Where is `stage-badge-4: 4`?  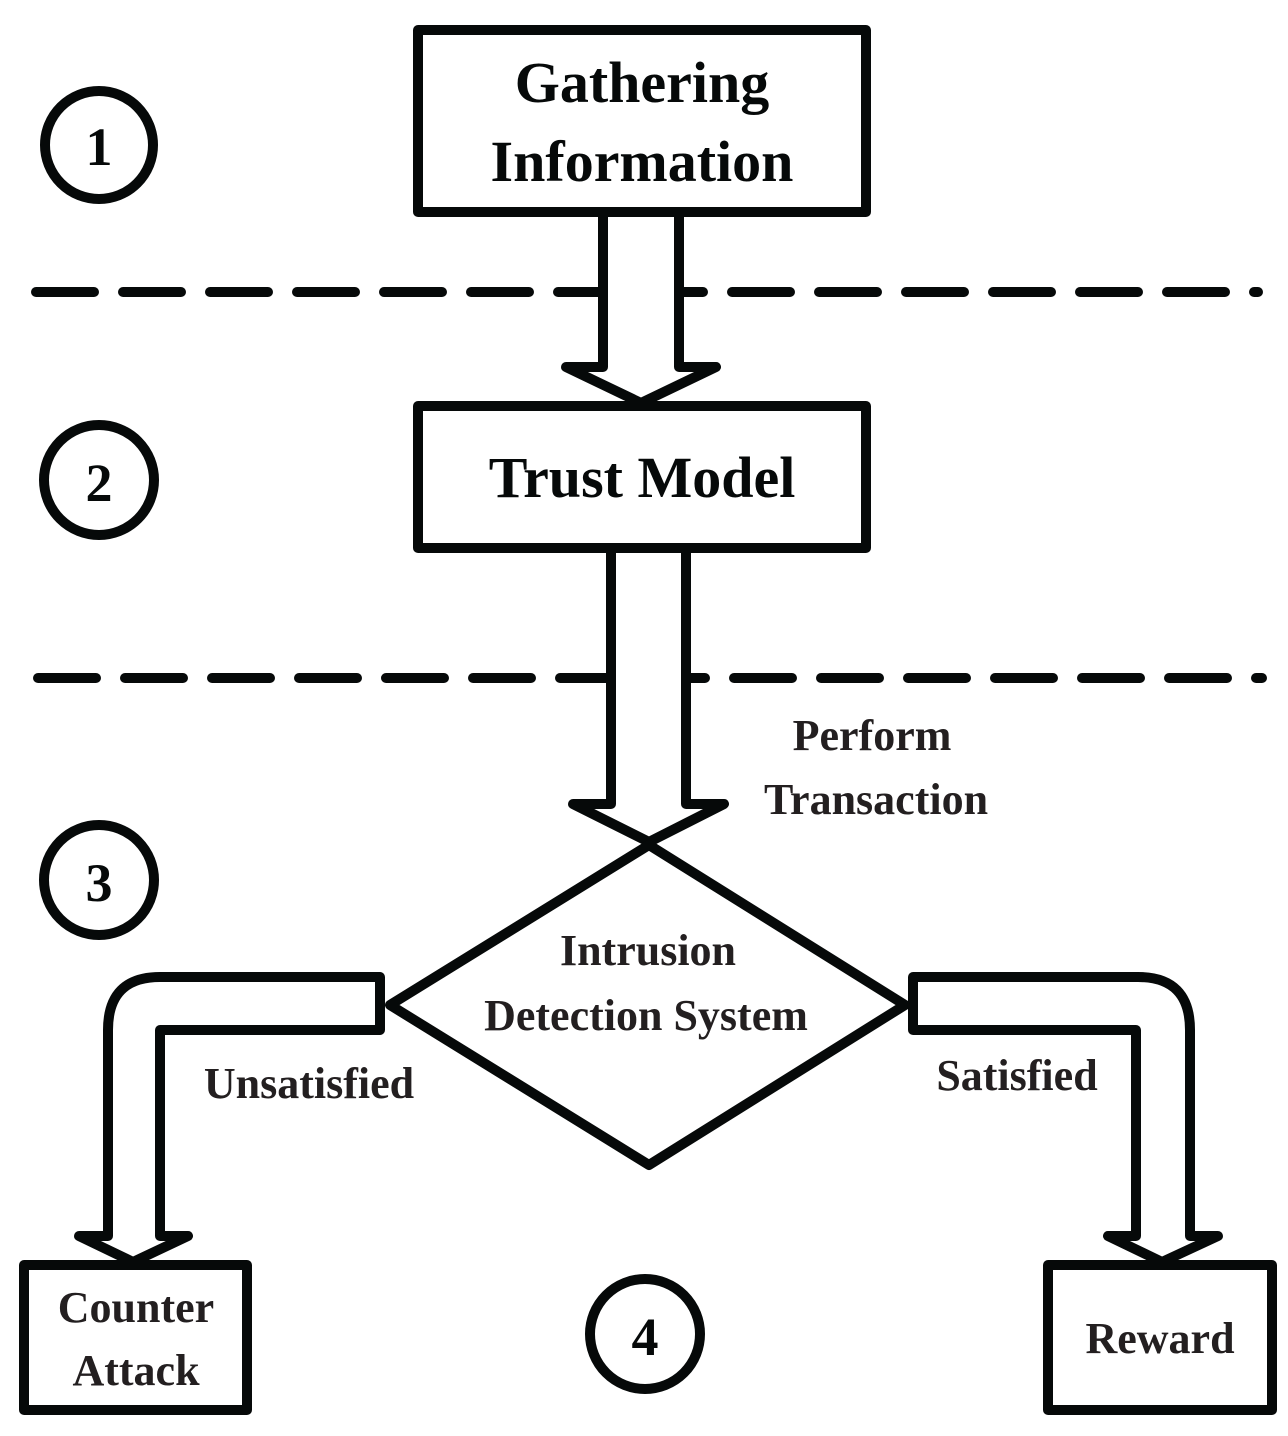 stage-badge-4: 4 is located at coordinates (645, 1334).